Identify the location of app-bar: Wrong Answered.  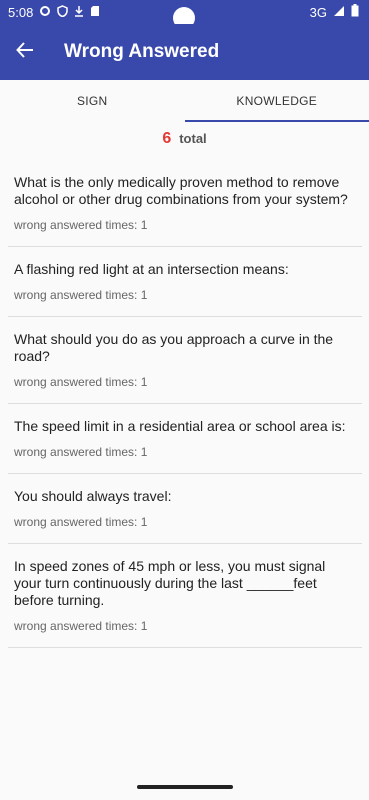
(184, 52).